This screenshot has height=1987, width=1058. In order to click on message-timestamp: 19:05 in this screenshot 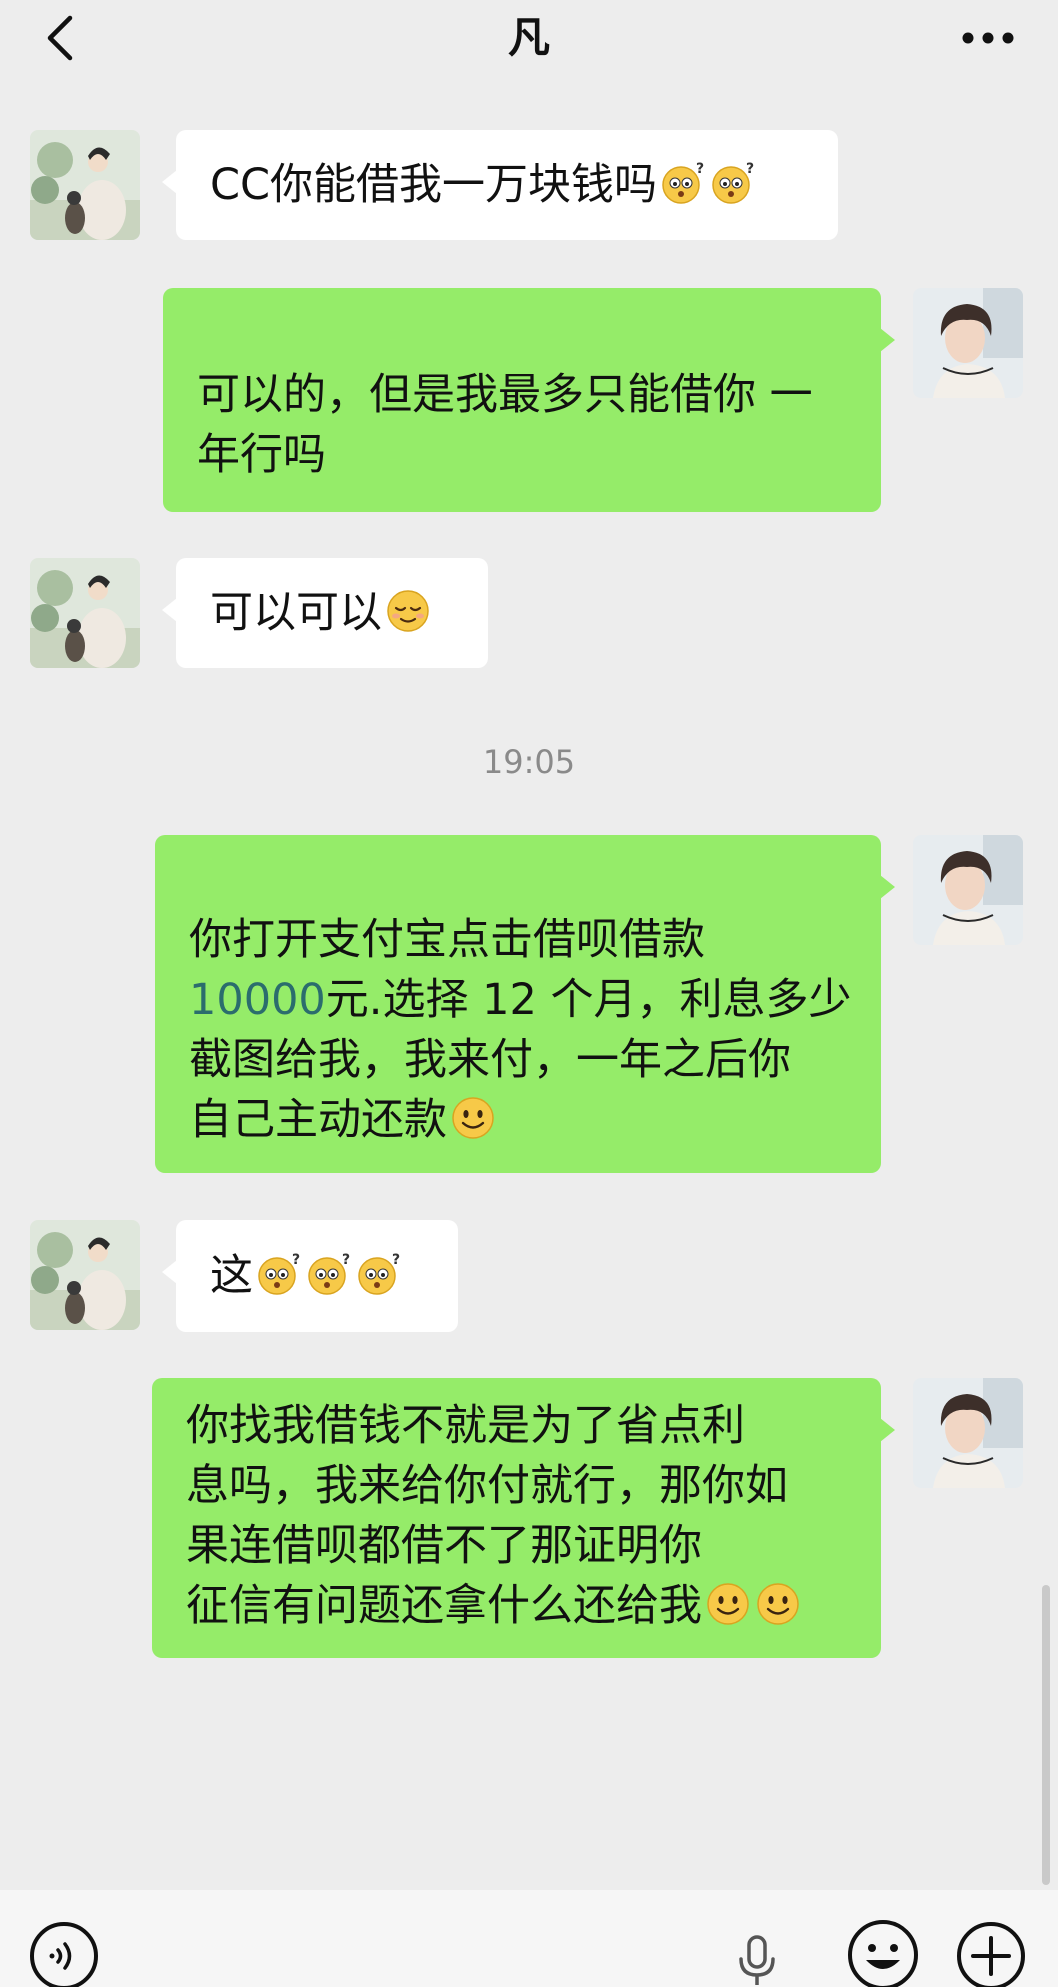, I will do `click(529, 762)`.